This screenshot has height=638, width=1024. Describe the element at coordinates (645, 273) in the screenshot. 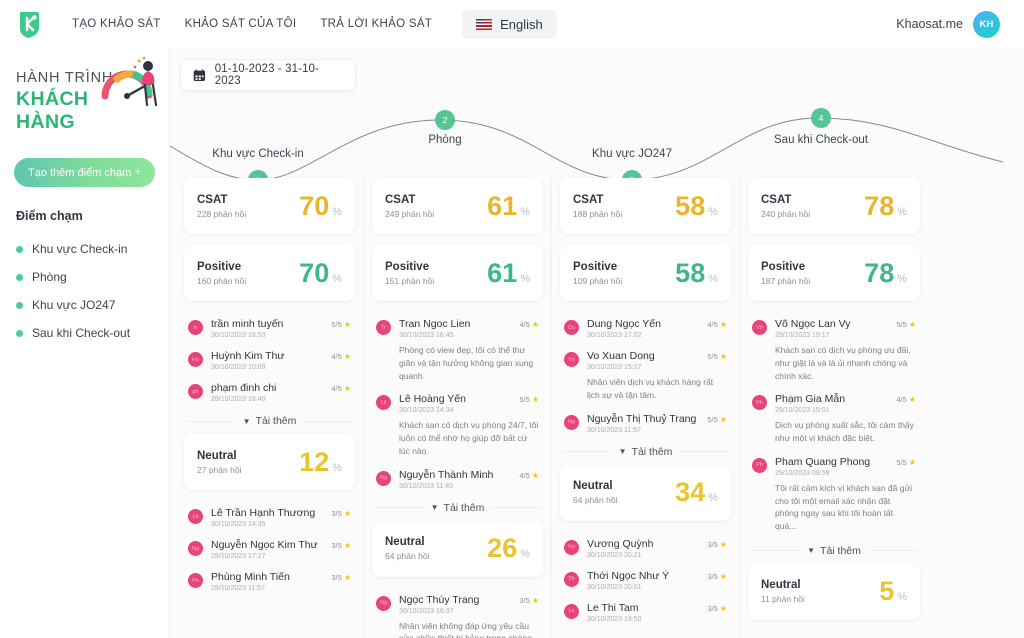

I see `positive-card: Positive 109 phản hồi 58%` at that location.